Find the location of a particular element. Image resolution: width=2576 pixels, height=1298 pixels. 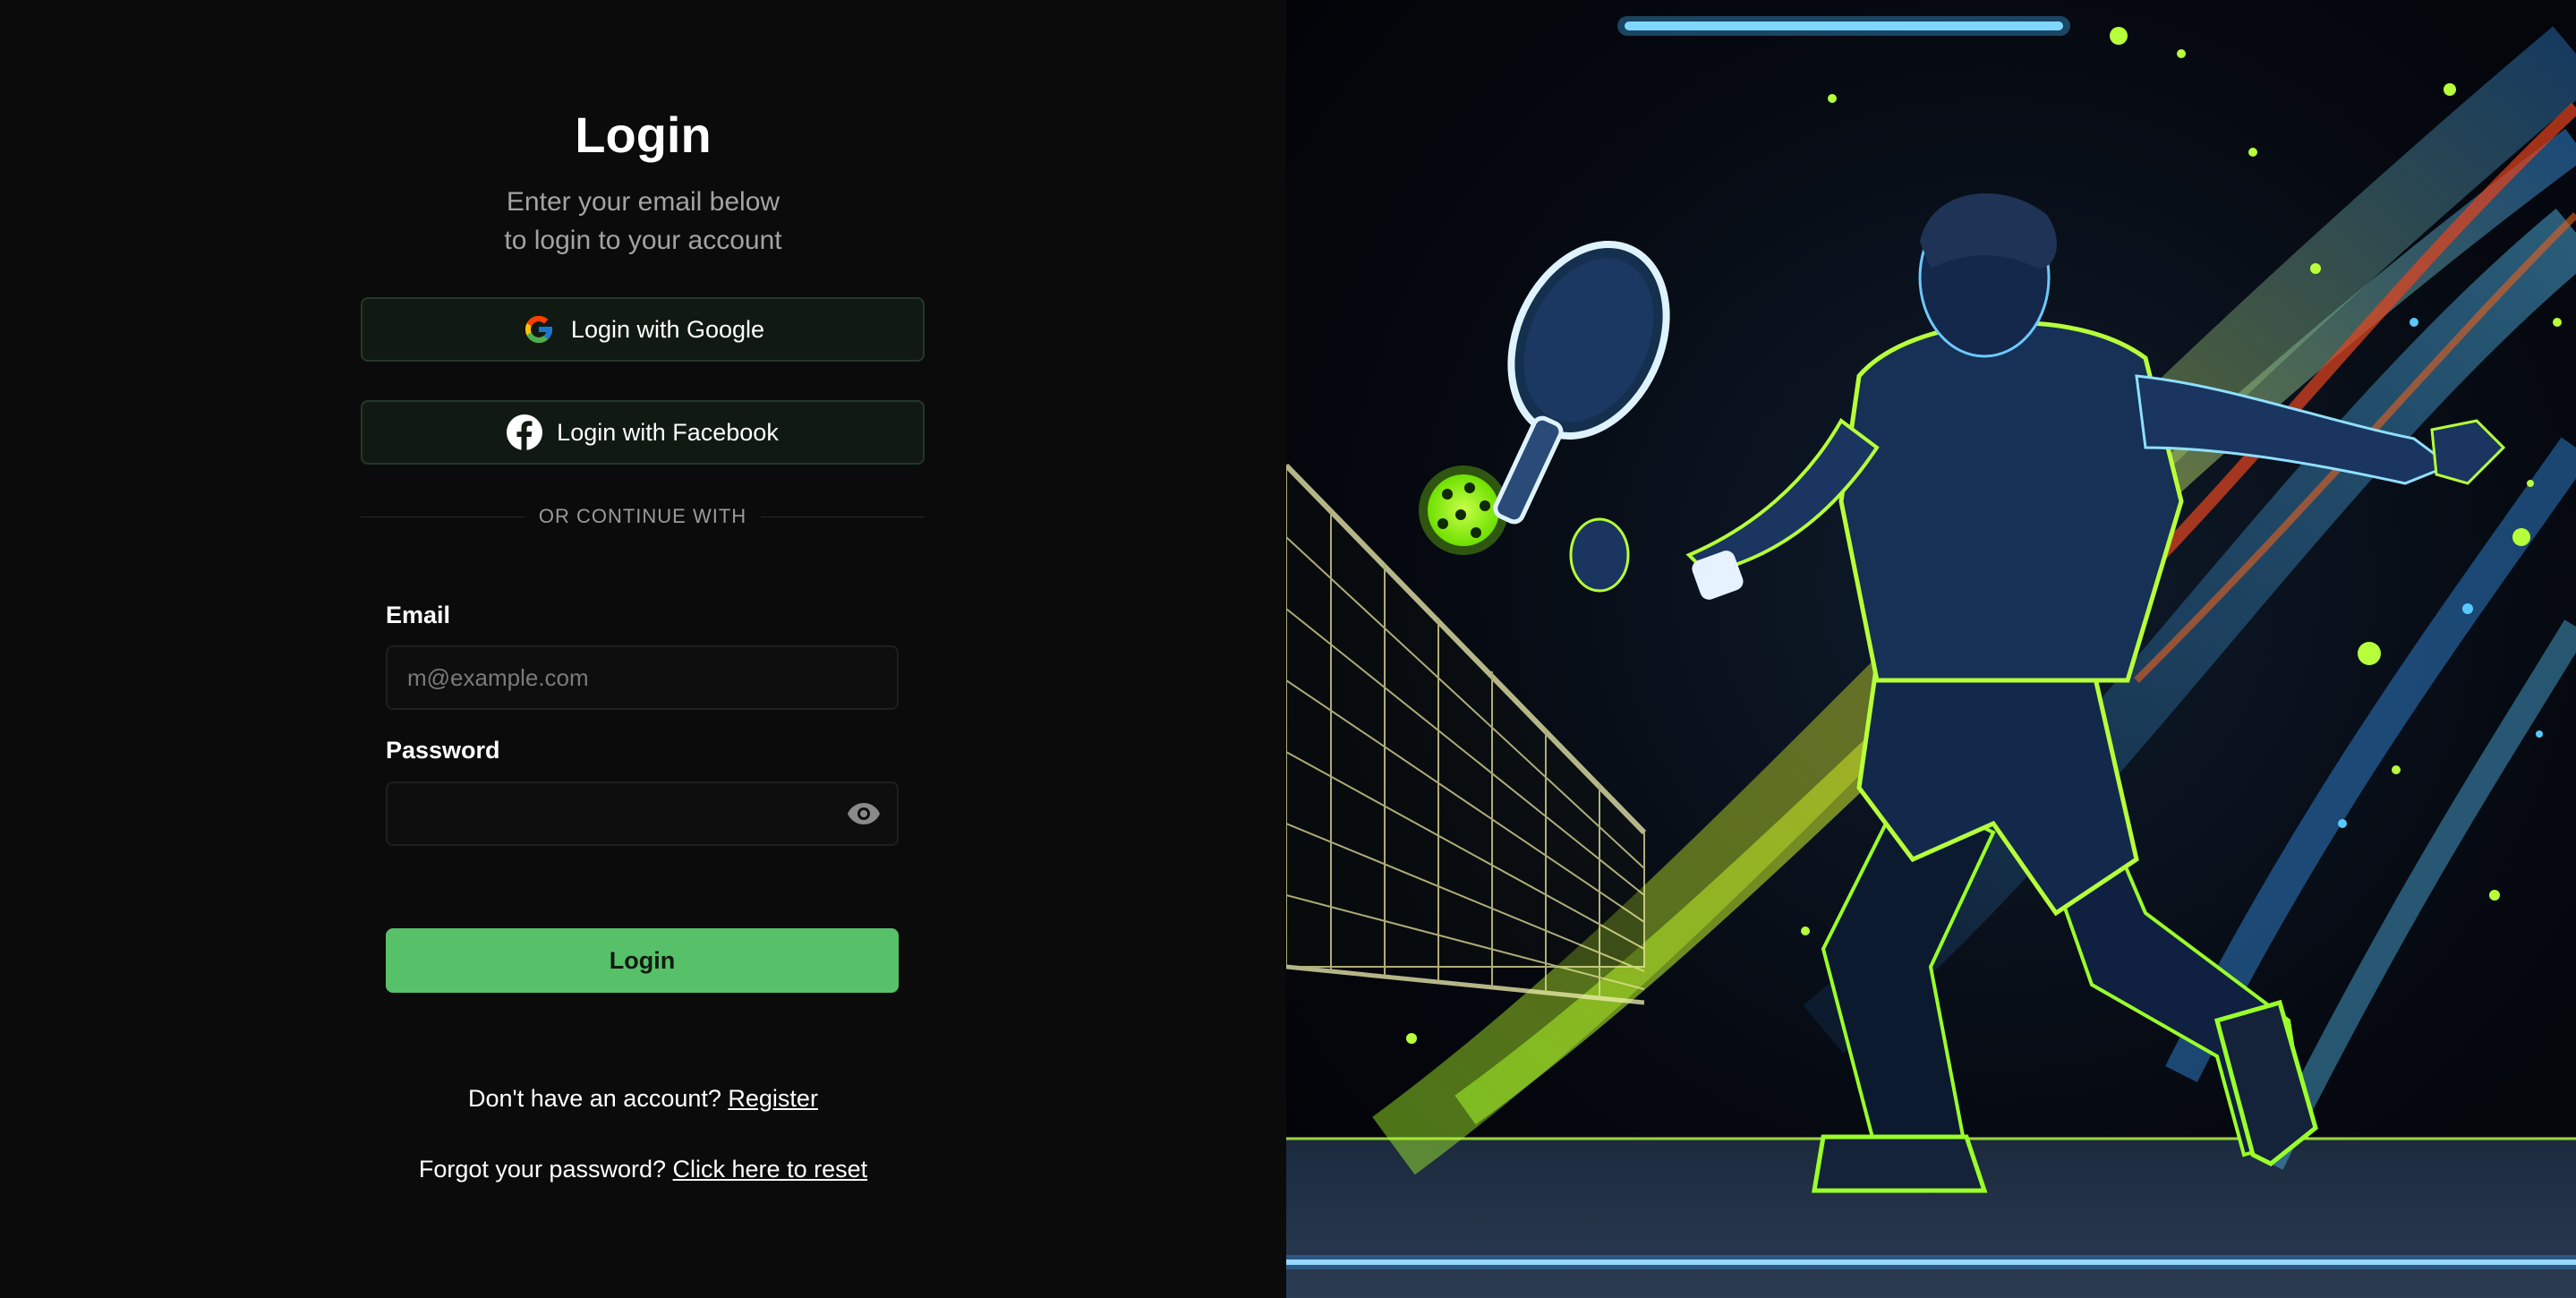

divider-text: OR CONTINUE WITH is located at coordinates (642, 516).